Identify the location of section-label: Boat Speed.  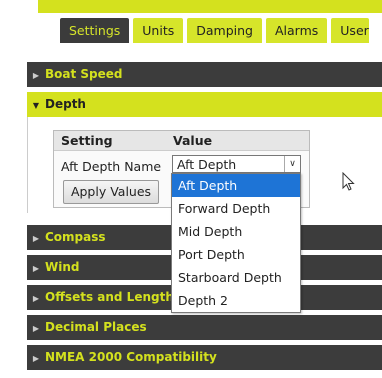
(84, 74).